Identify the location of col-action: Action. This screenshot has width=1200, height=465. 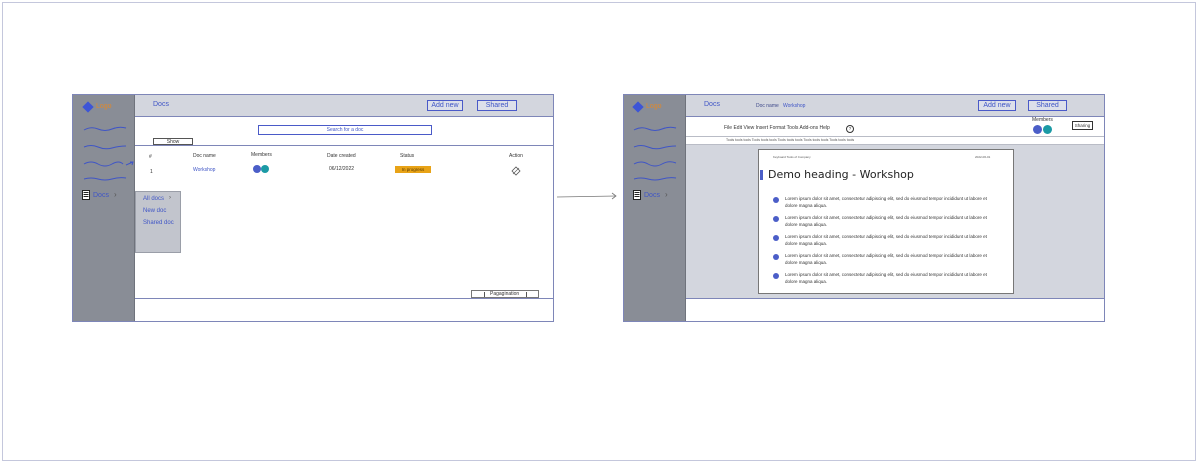
(516, 156).